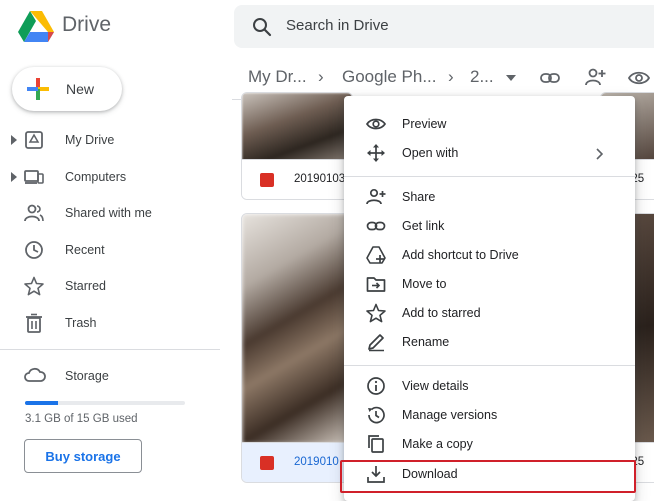 This screenshot has height=501, width=654. What do you see at coordinates (376, 444) in the screenshot?
I see `copy-icon` at bounding box center [376, 444].